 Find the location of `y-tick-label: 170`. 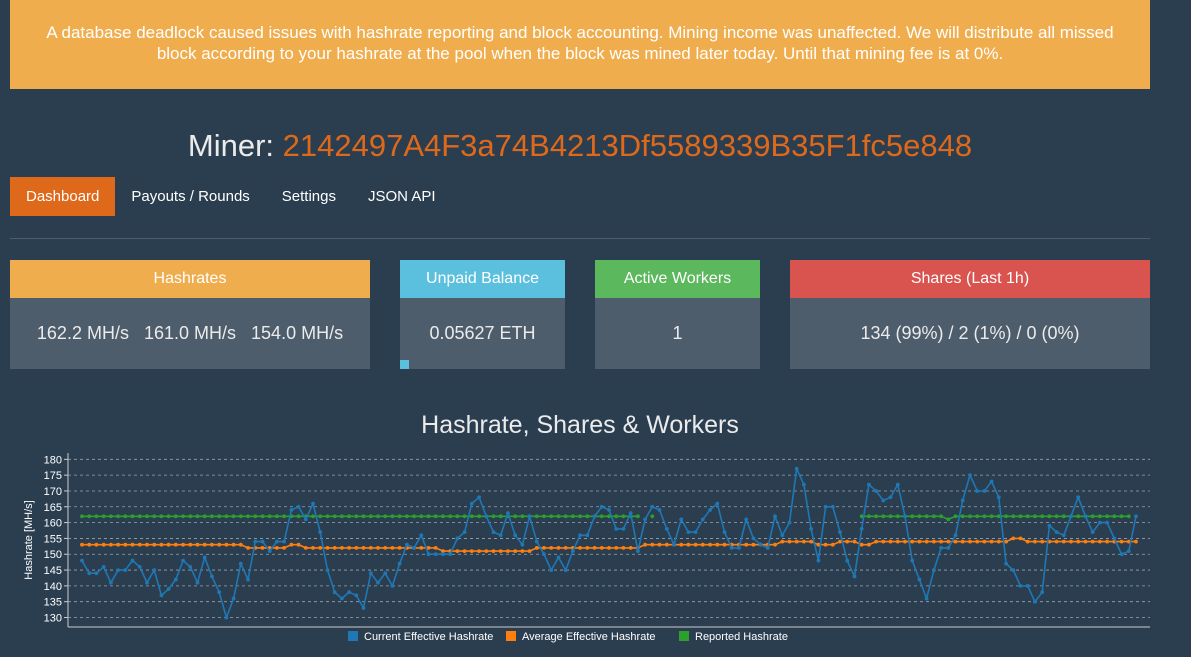

y-tick-label: 170 is located at coordinates (53, 492).